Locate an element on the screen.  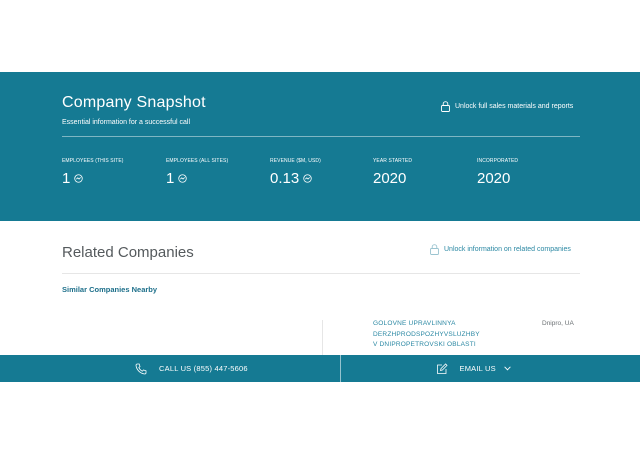
email-us-button: EMAIL US is located at coordinates (490, 368).